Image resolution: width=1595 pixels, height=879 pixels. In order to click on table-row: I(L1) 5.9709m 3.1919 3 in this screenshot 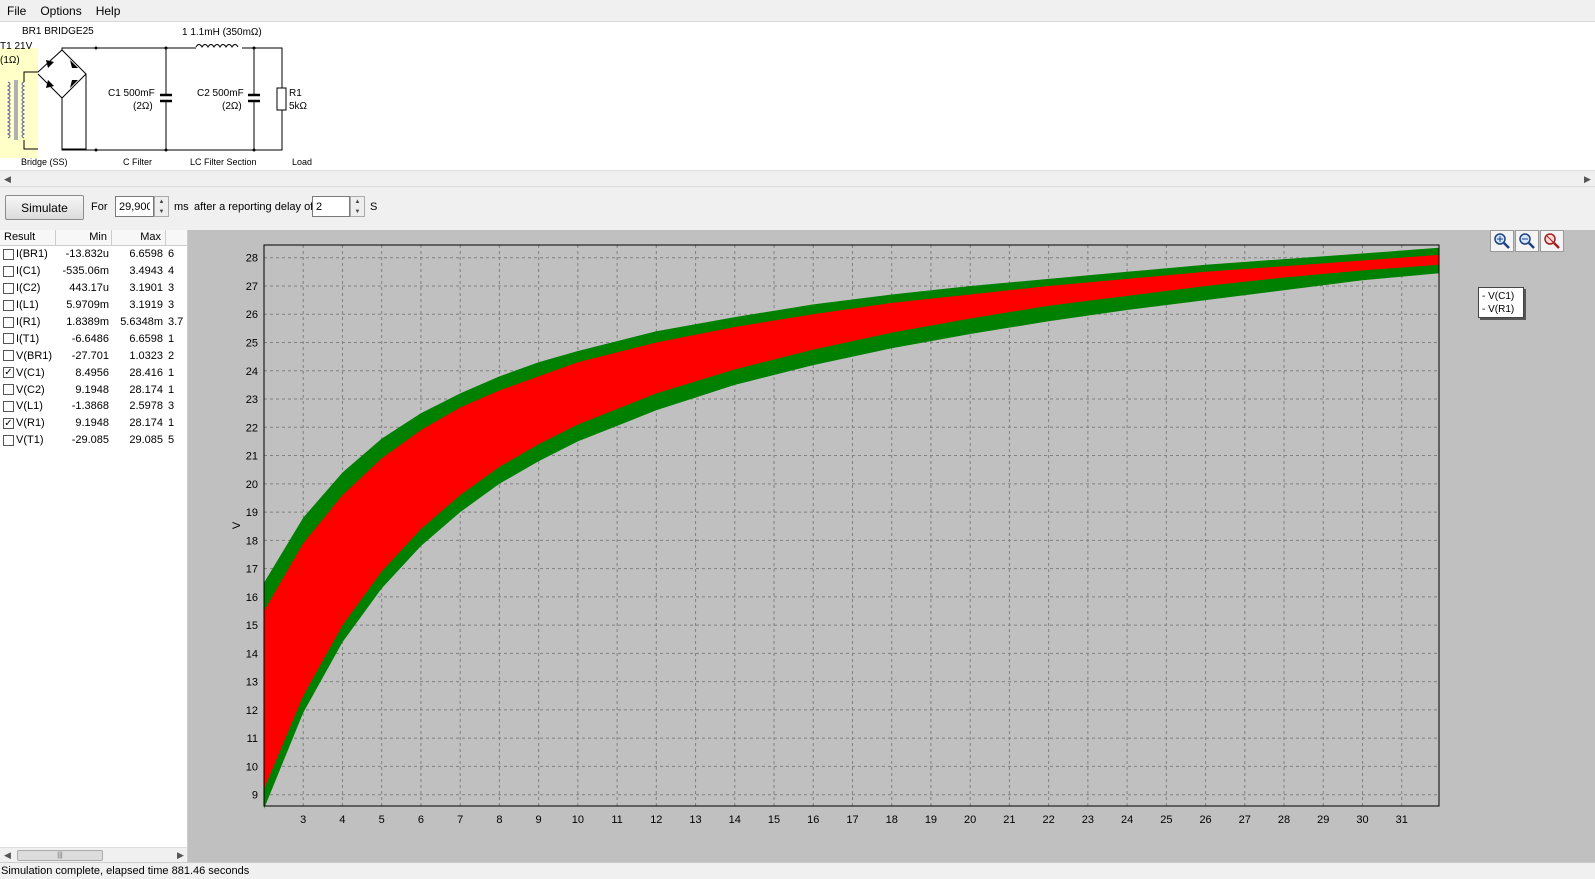, I will do `click(93, 305)`.